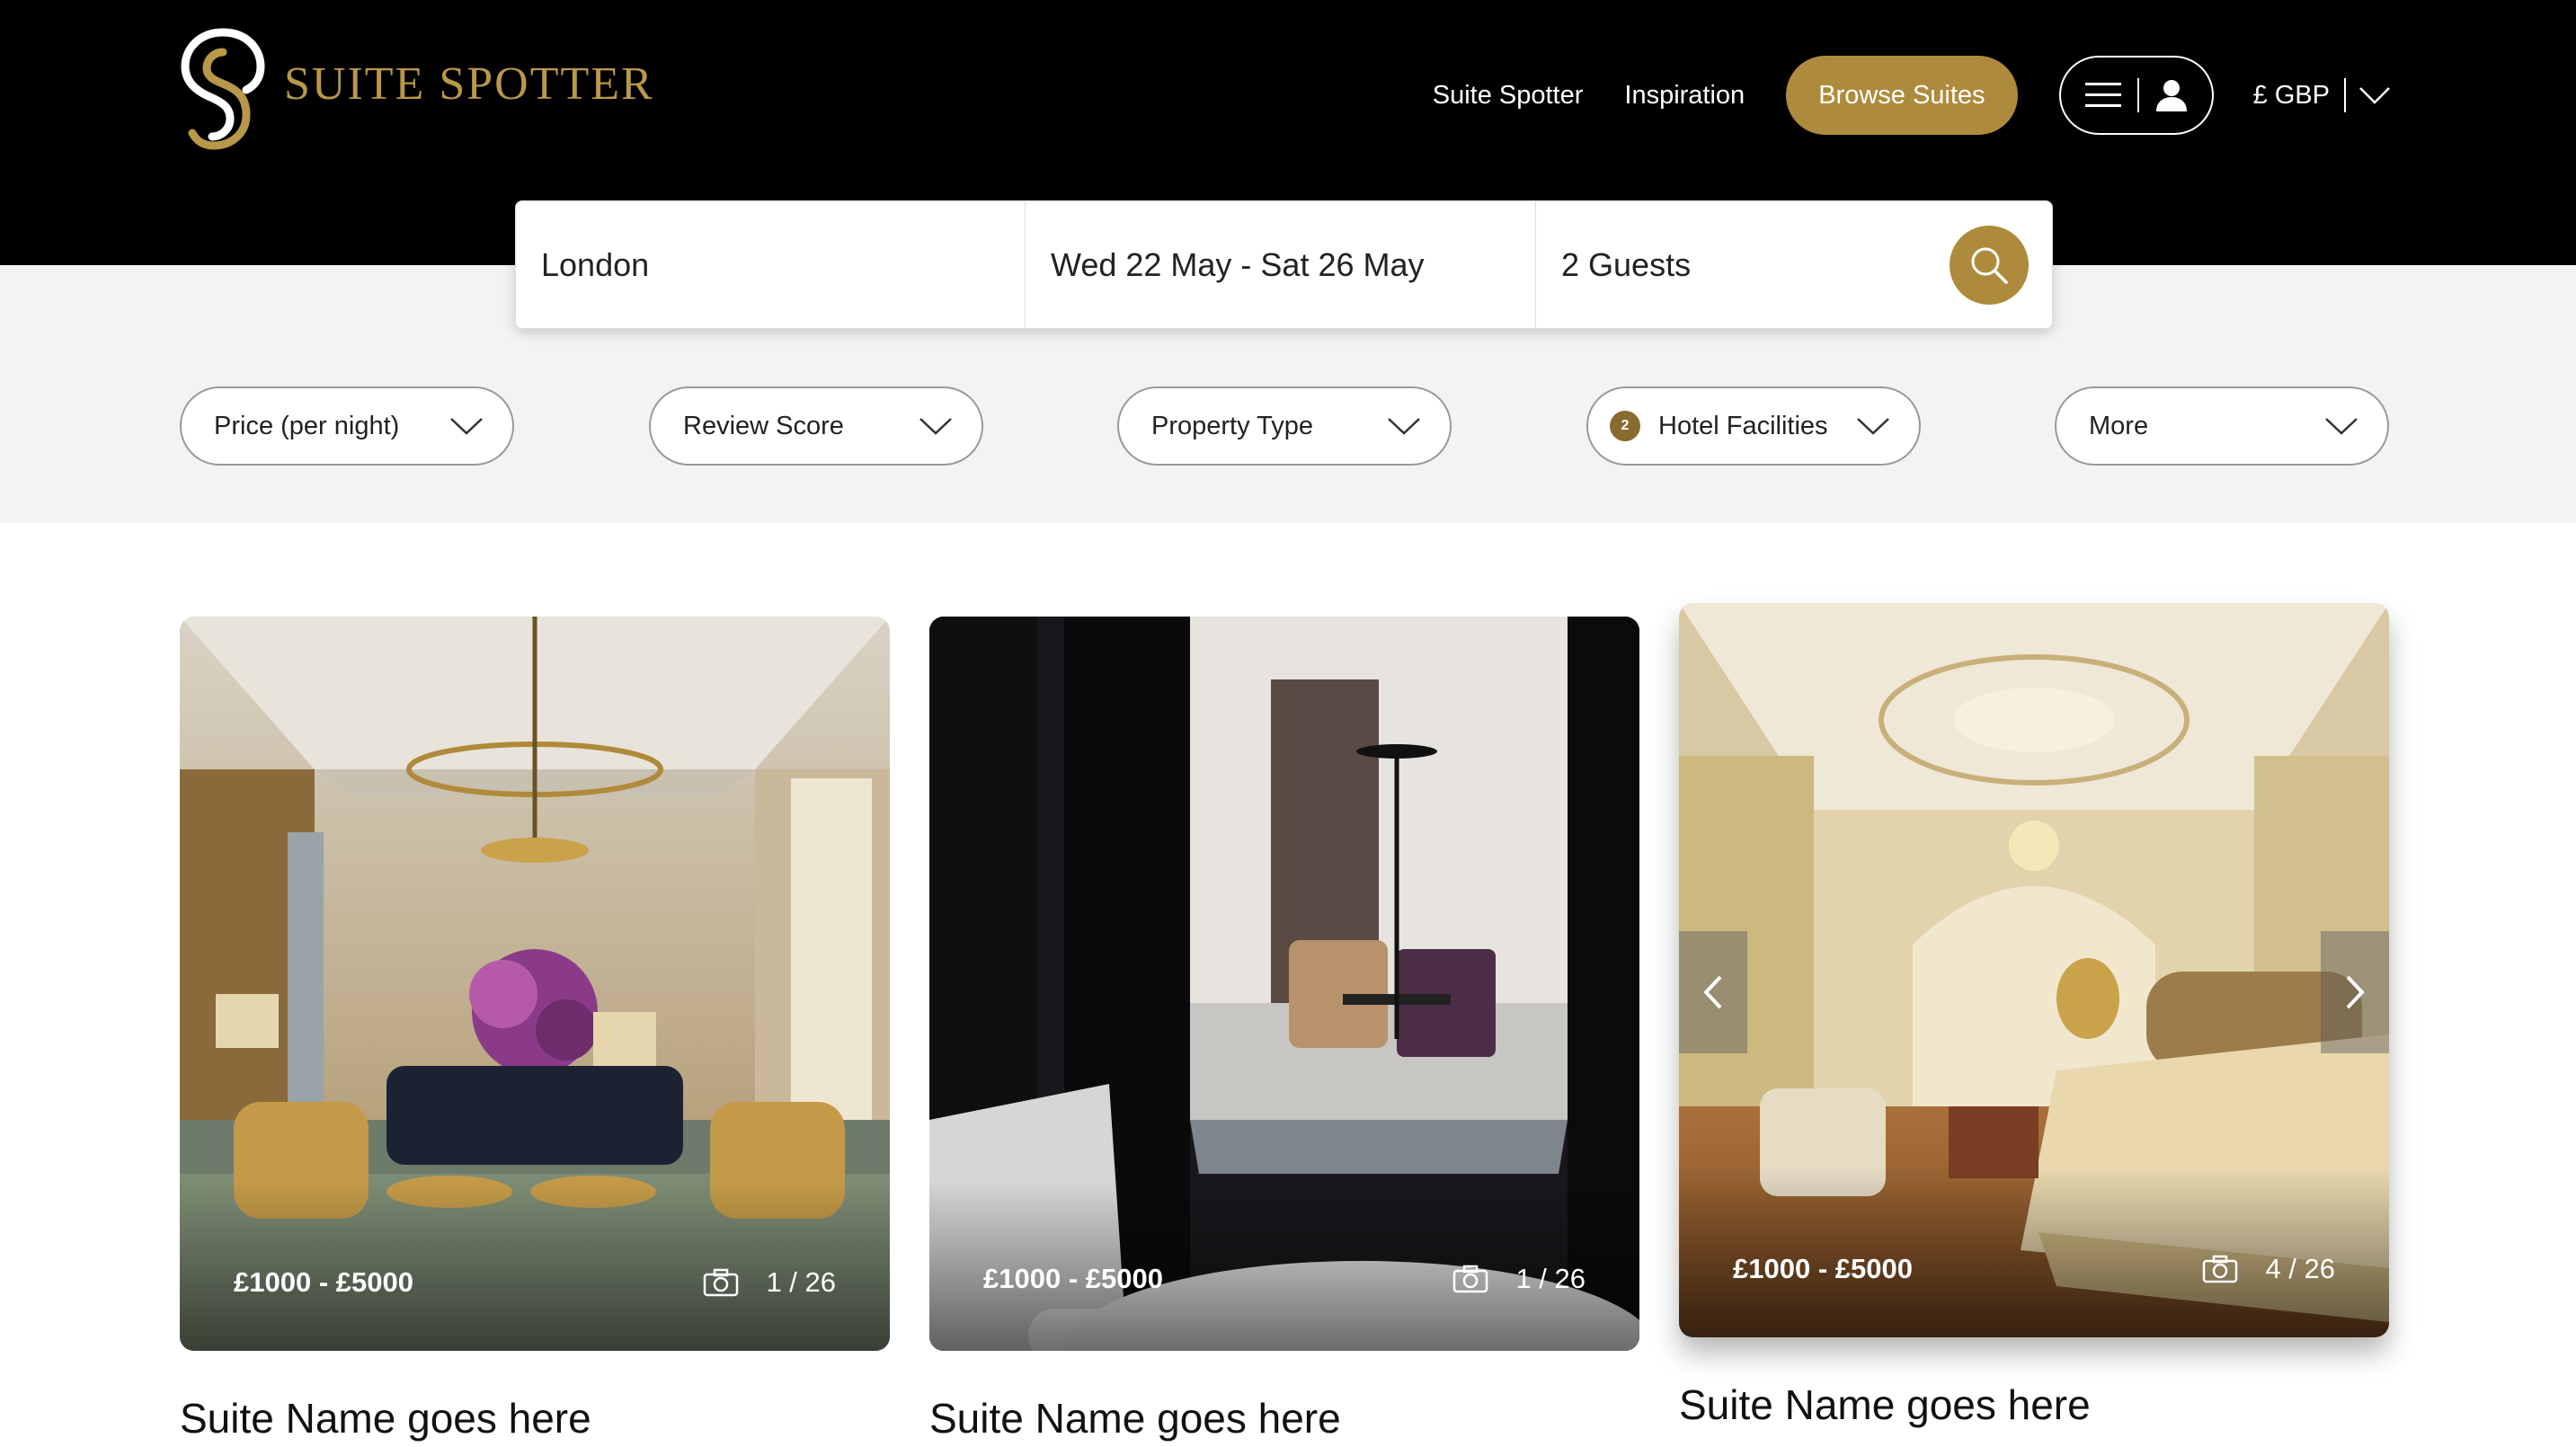  Describe the element at coordinates (1508, 96) in the screenshot. I see `nav-link-suite-spotter: Suite Spotter` at that location.